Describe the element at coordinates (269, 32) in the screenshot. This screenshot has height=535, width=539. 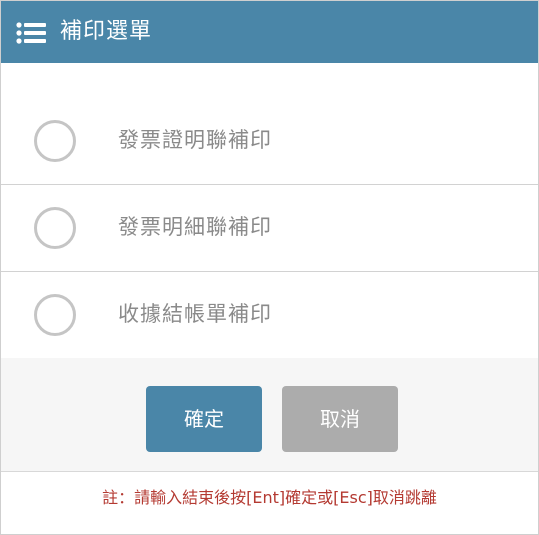
I see `dialog-header: 補印選單` at that location.